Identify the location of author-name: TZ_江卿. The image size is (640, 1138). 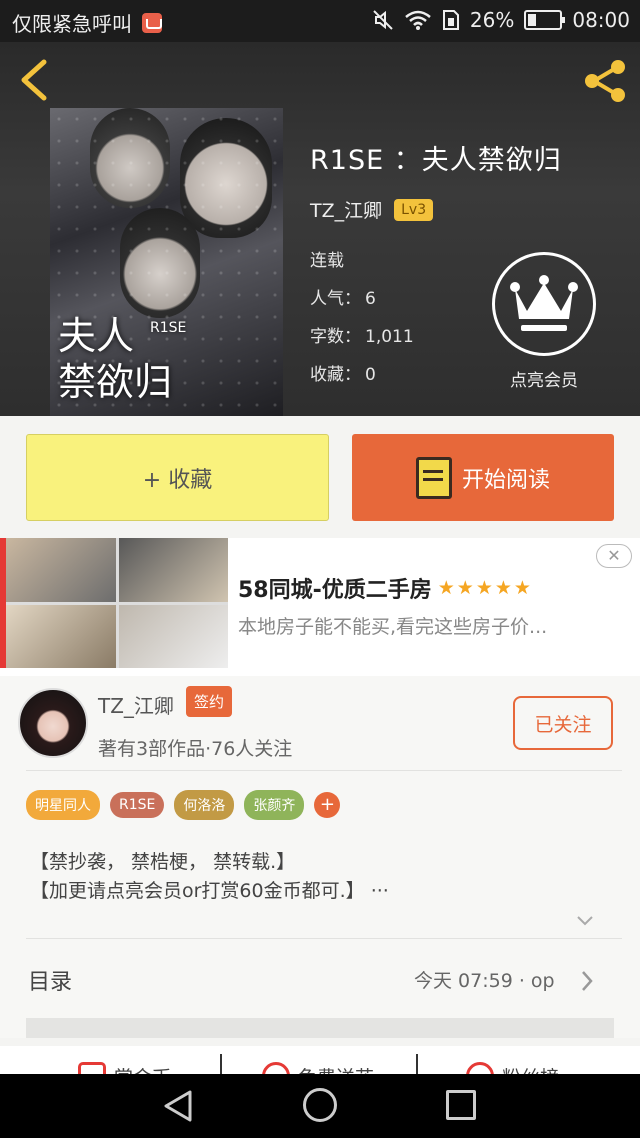
(136, 704).